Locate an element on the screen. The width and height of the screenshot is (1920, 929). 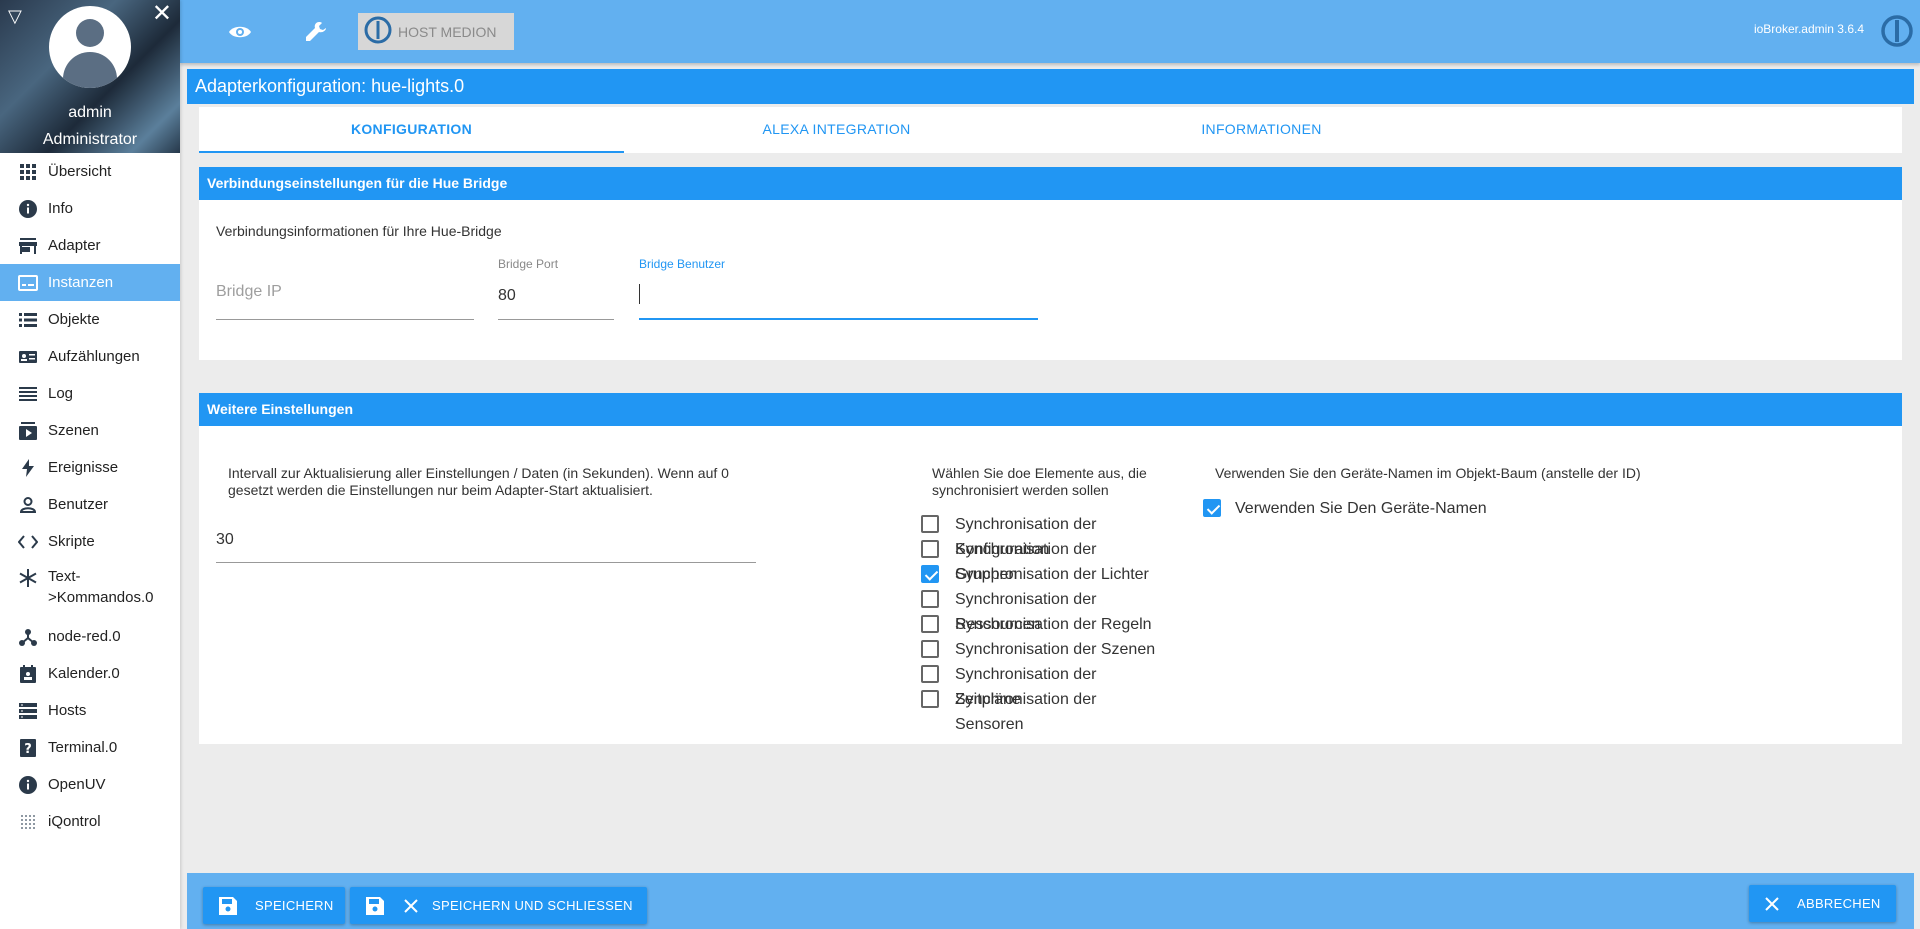
sidebar-item-aufzaehlungen: Aufzählungen is located at coordinates (90, 356).